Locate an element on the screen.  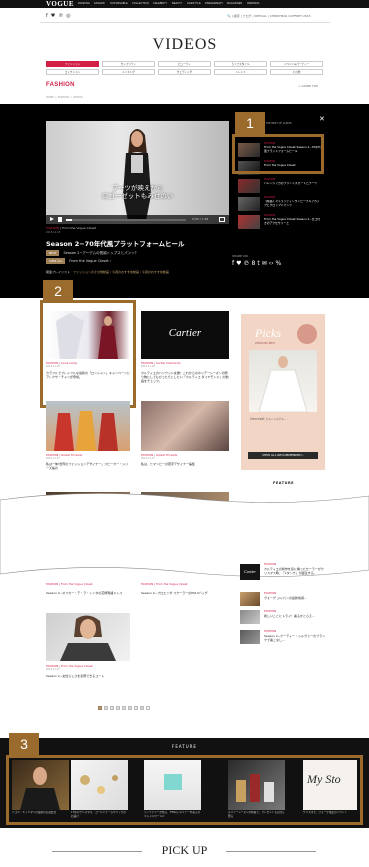
nav-fashion: FASHION is located at coordinates (99, 4).